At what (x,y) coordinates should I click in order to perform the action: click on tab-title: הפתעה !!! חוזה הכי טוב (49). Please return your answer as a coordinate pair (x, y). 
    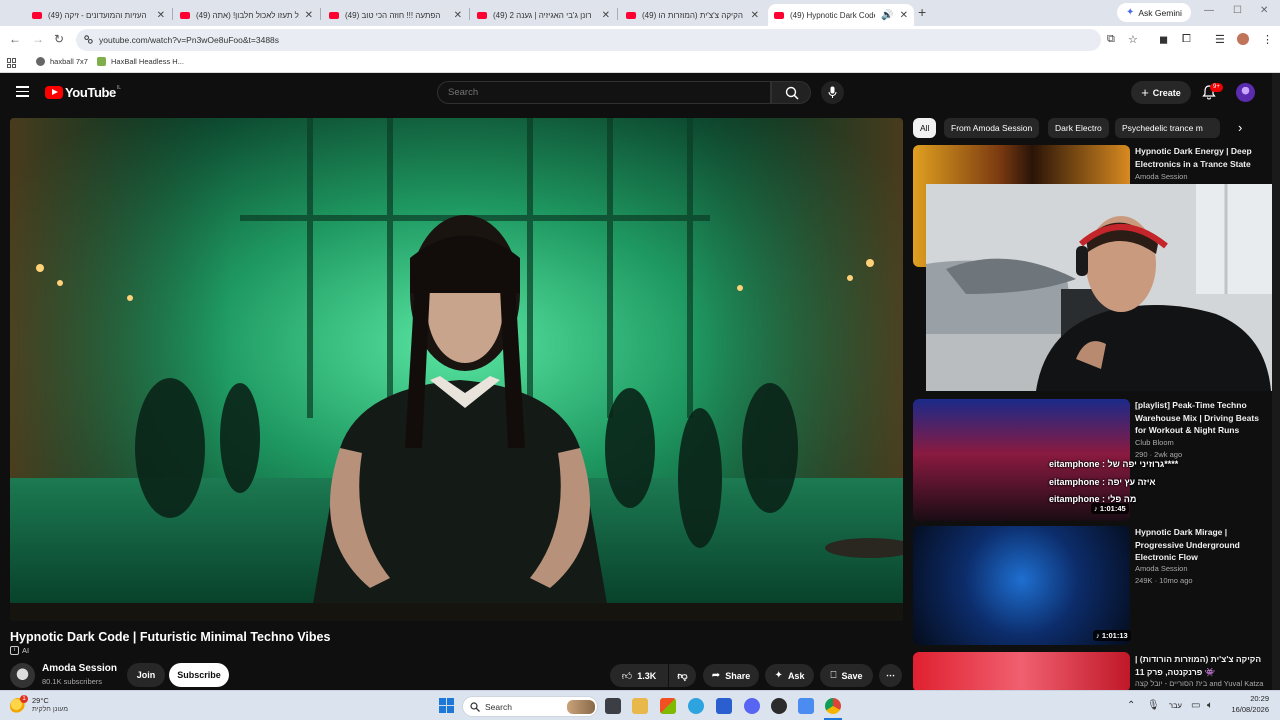
    Looking at the image, I should click on (393, 15).